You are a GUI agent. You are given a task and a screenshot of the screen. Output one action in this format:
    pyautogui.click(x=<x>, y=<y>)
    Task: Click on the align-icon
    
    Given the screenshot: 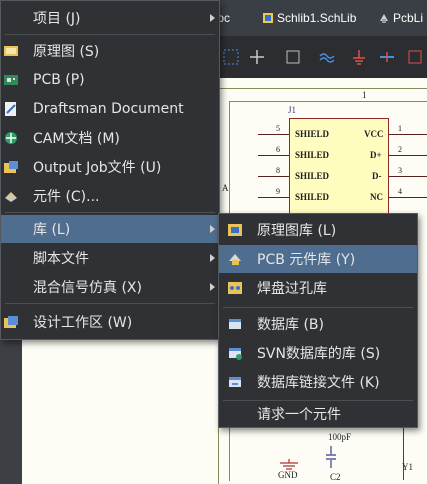 What is the action you would take?
    pyautogui.click(x=293, y=57)
    